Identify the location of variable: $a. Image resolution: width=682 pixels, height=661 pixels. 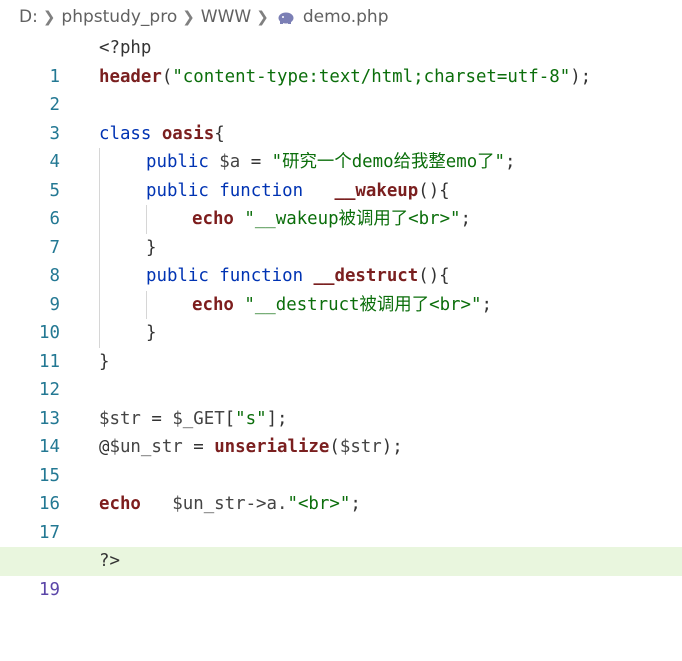
(230, 162).